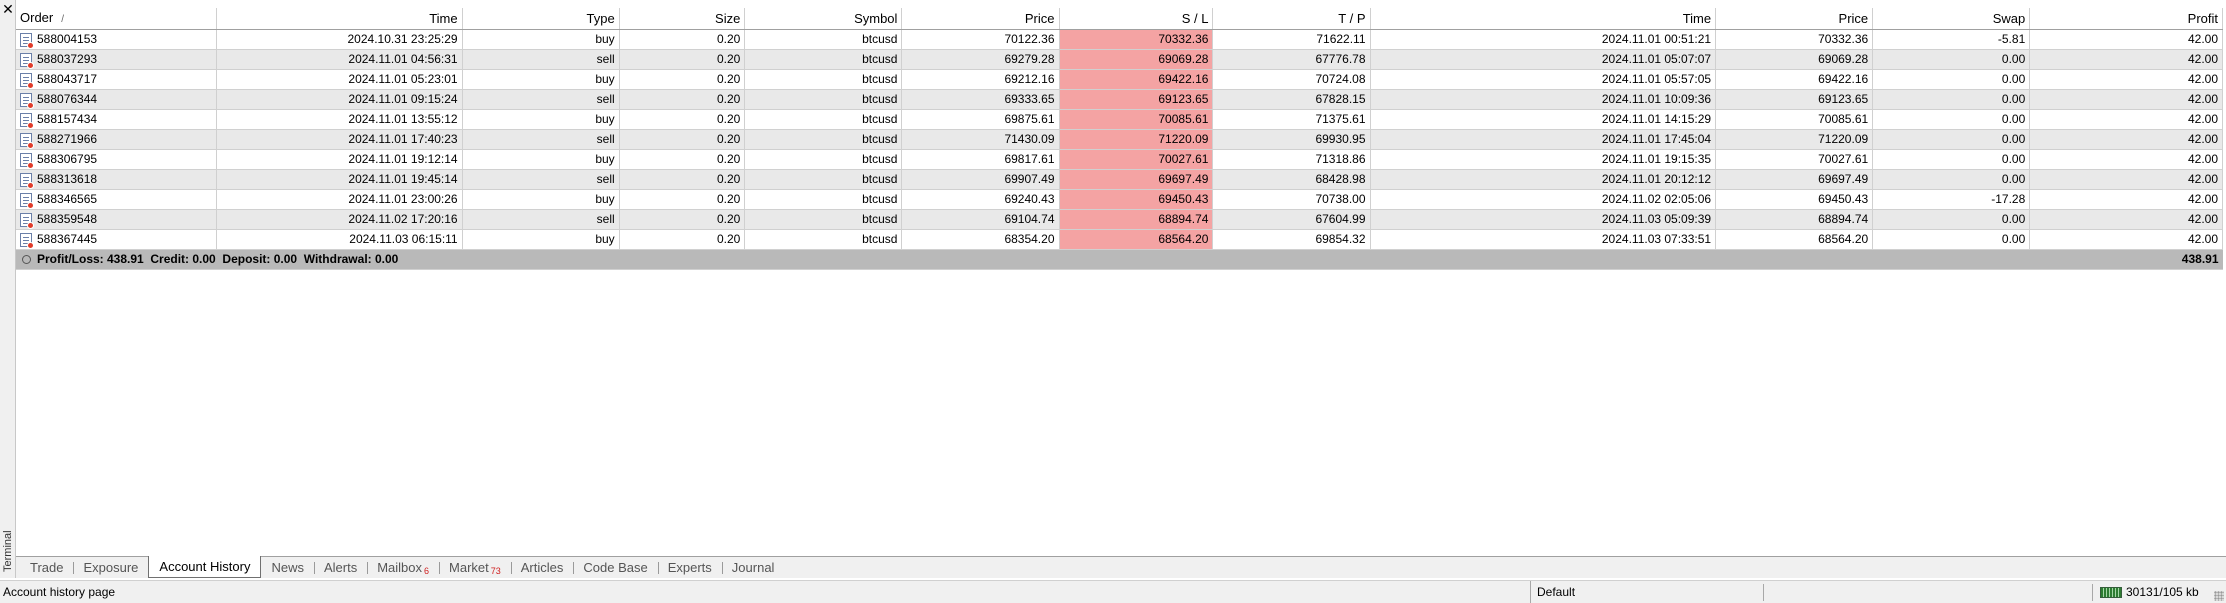  What do you see at coordinates (1291, 59) in the screenshot?
I see `table-cell: 67776.78` at bounding box center [1291, 59].